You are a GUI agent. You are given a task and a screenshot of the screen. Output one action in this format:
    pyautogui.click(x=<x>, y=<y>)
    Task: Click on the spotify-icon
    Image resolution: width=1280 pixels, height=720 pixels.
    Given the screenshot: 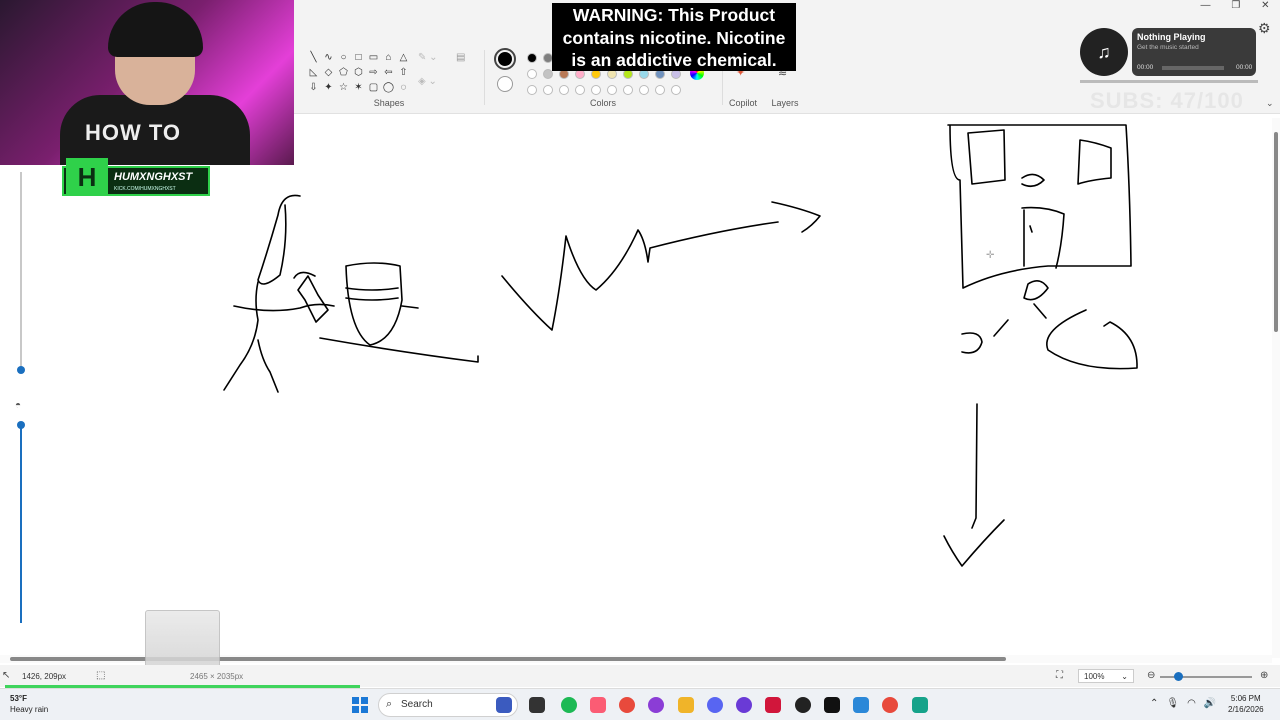 What is the action you would take?
    pyautogui.click(x=569, y=705)
    